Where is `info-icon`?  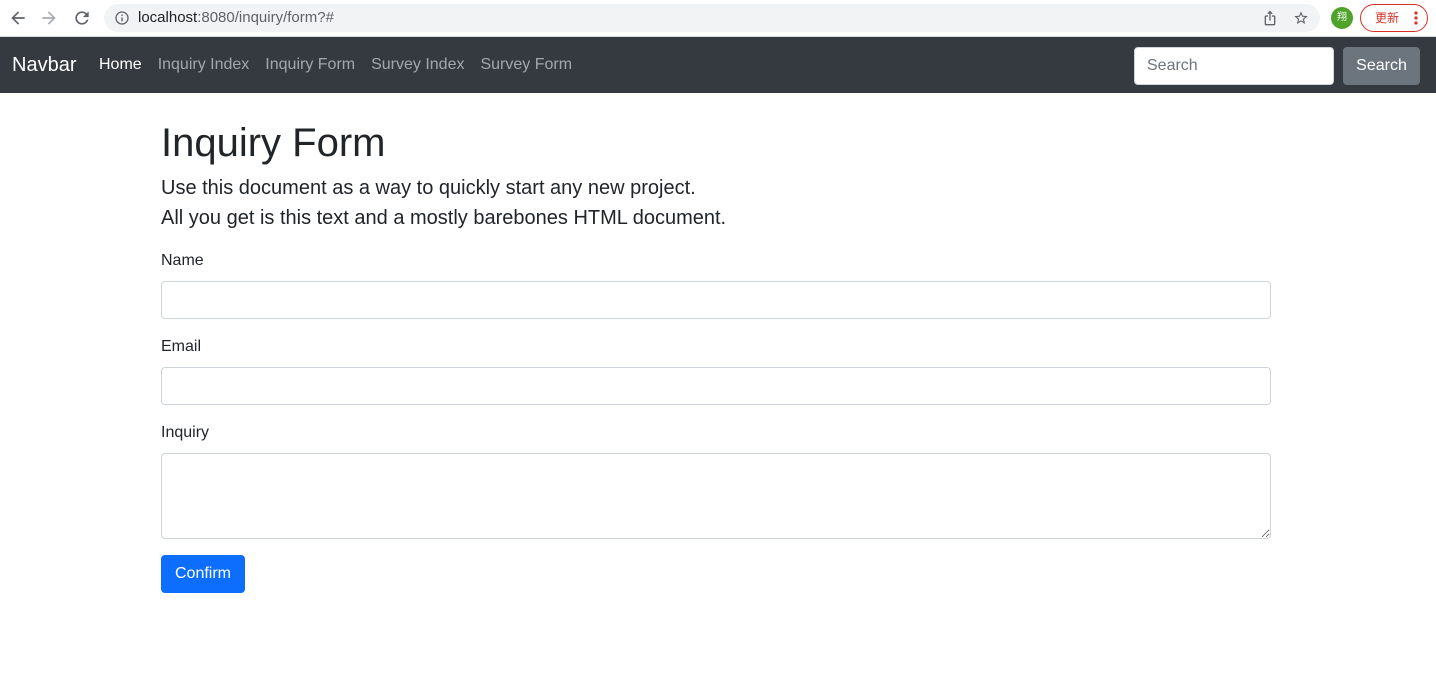 info-icon is located at coordinates (122, 18).